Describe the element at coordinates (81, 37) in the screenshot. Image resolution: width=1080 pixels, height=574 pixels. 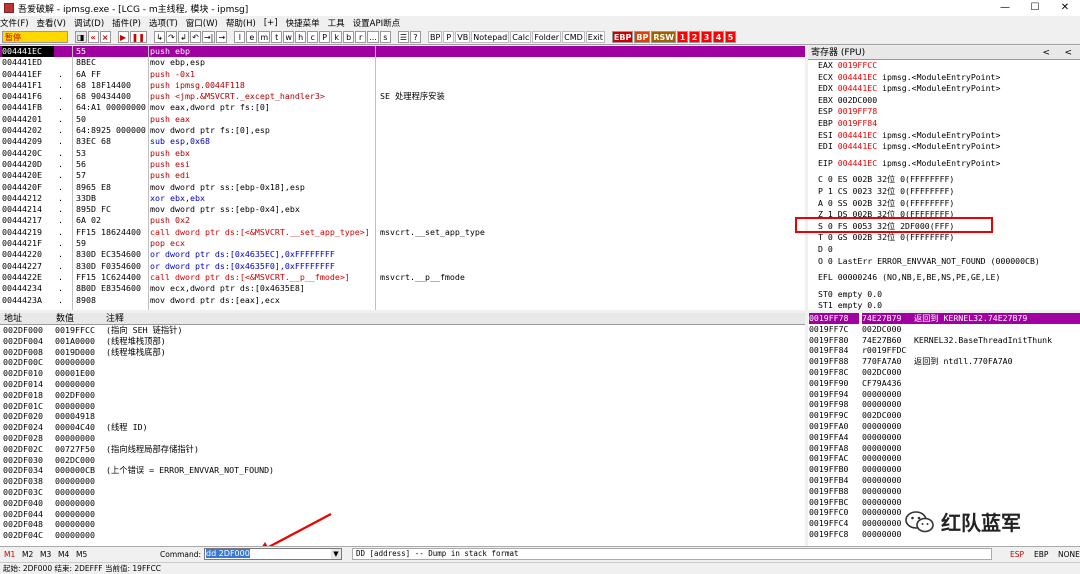
I see `open-icon: ◨` at that location.